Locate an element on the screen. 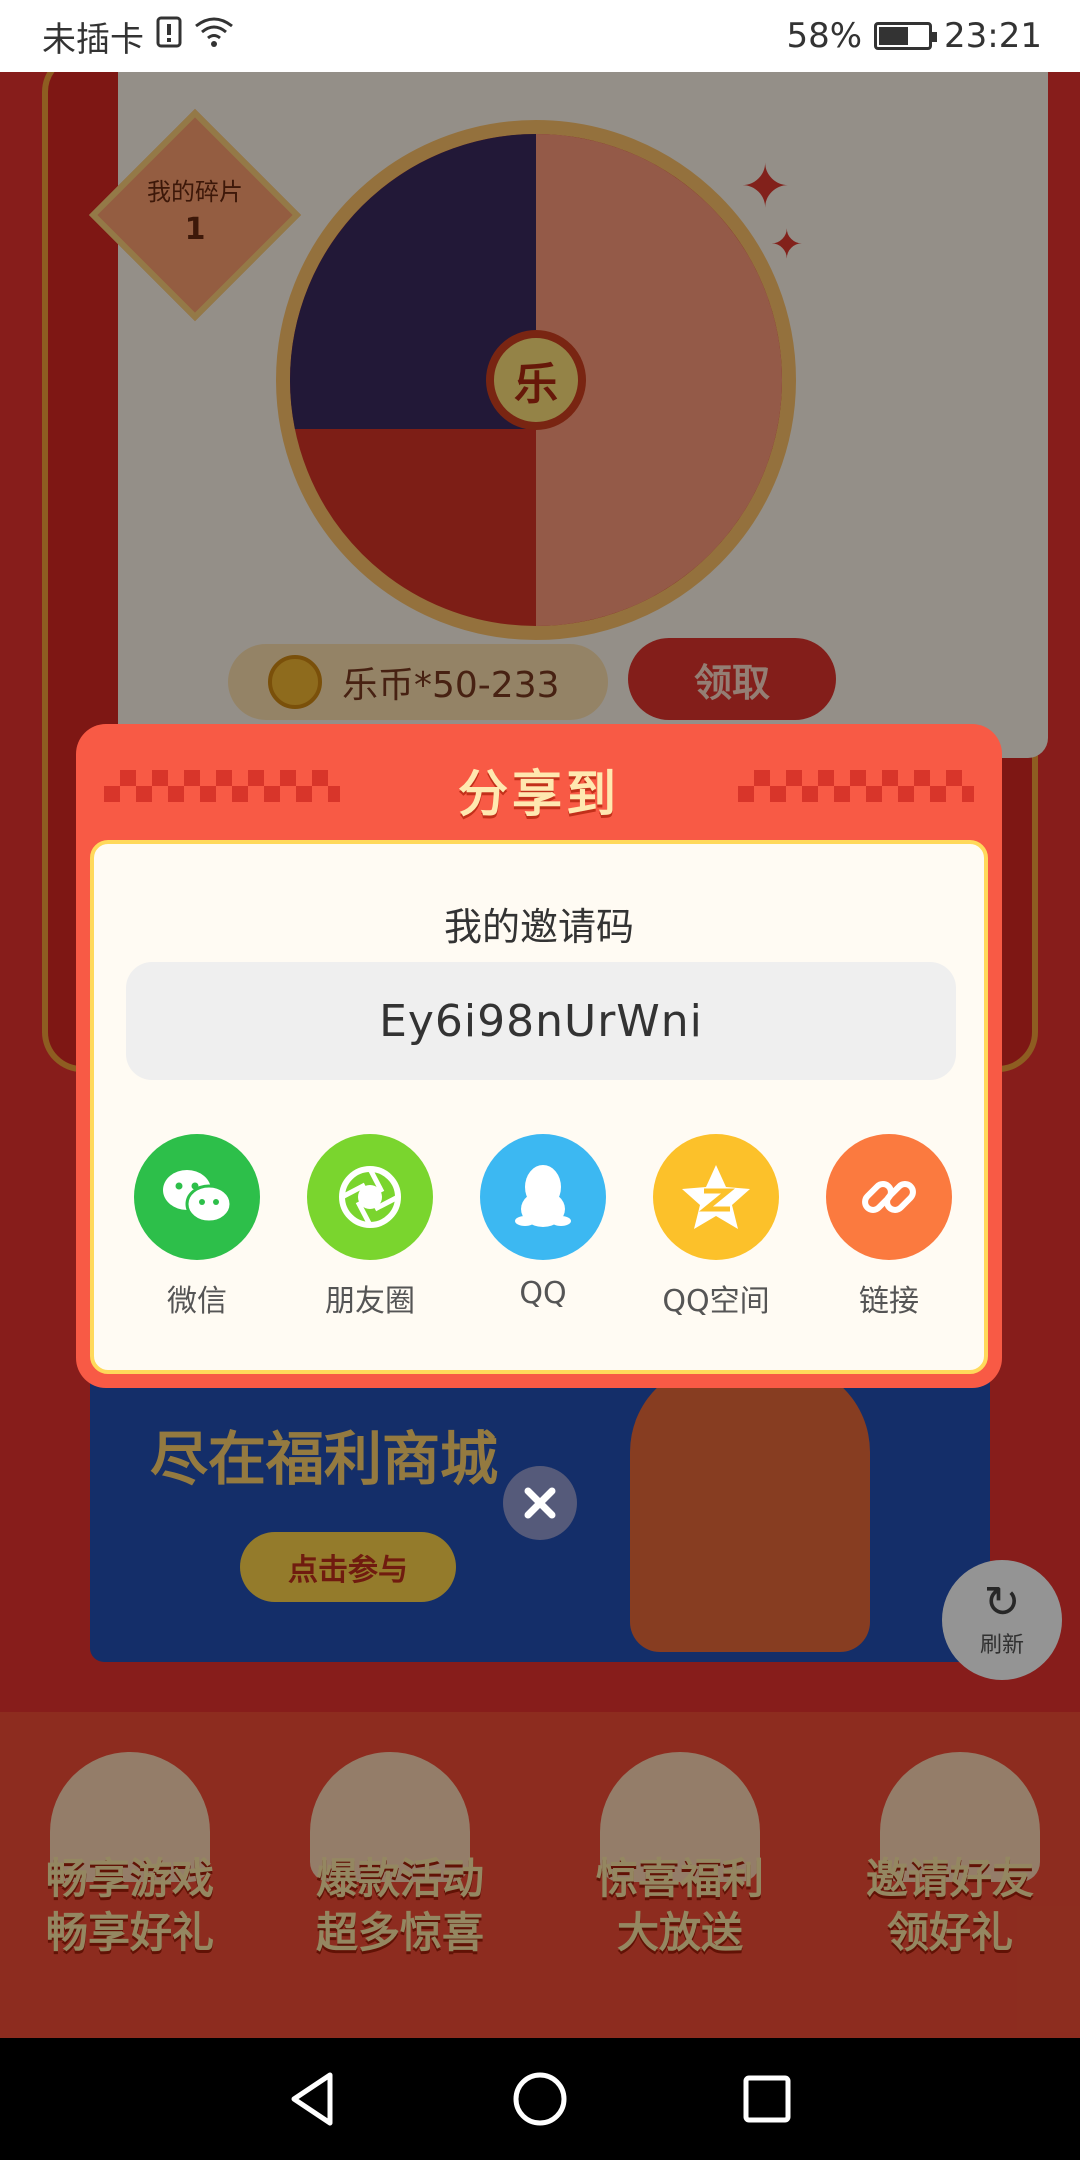 This screenshot has width=1080, height=2160. clock: 23:21 is located at coordinates (993, 36).